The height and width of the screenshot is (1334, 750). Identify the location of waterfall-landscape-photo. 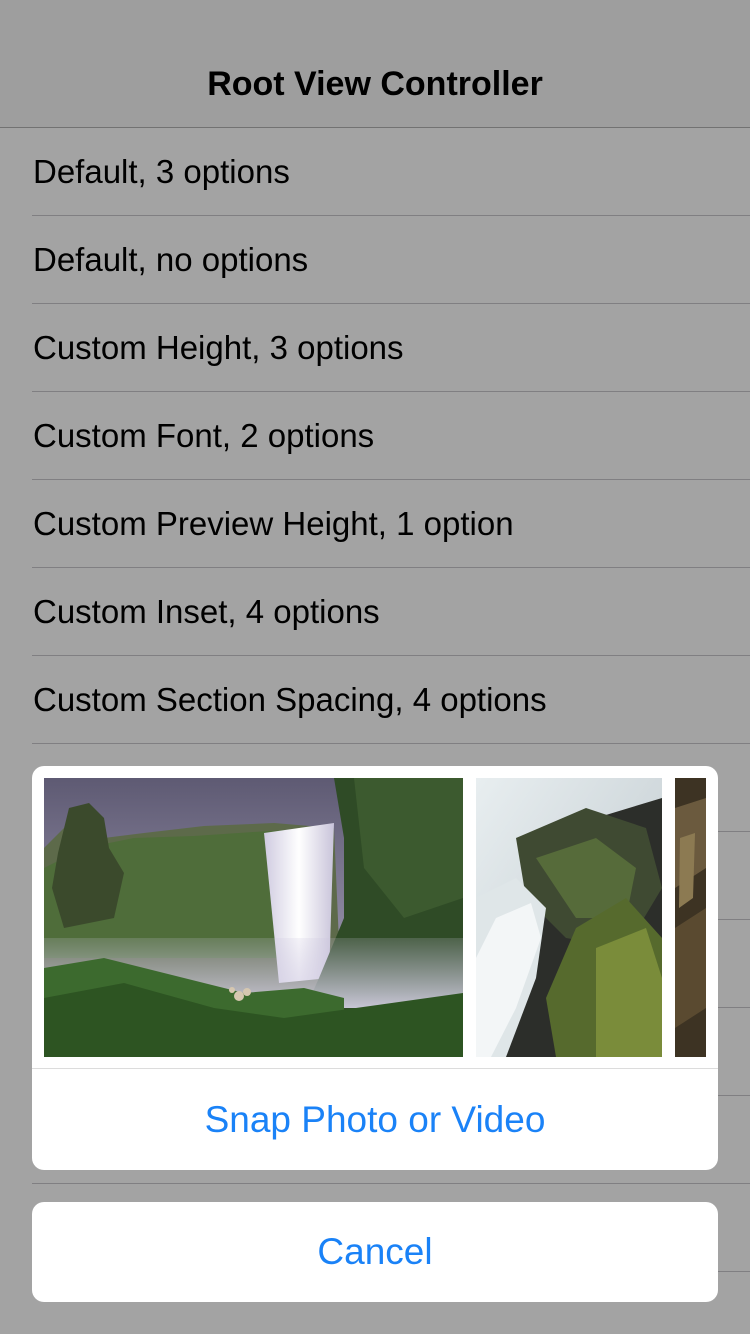
(253, 917).